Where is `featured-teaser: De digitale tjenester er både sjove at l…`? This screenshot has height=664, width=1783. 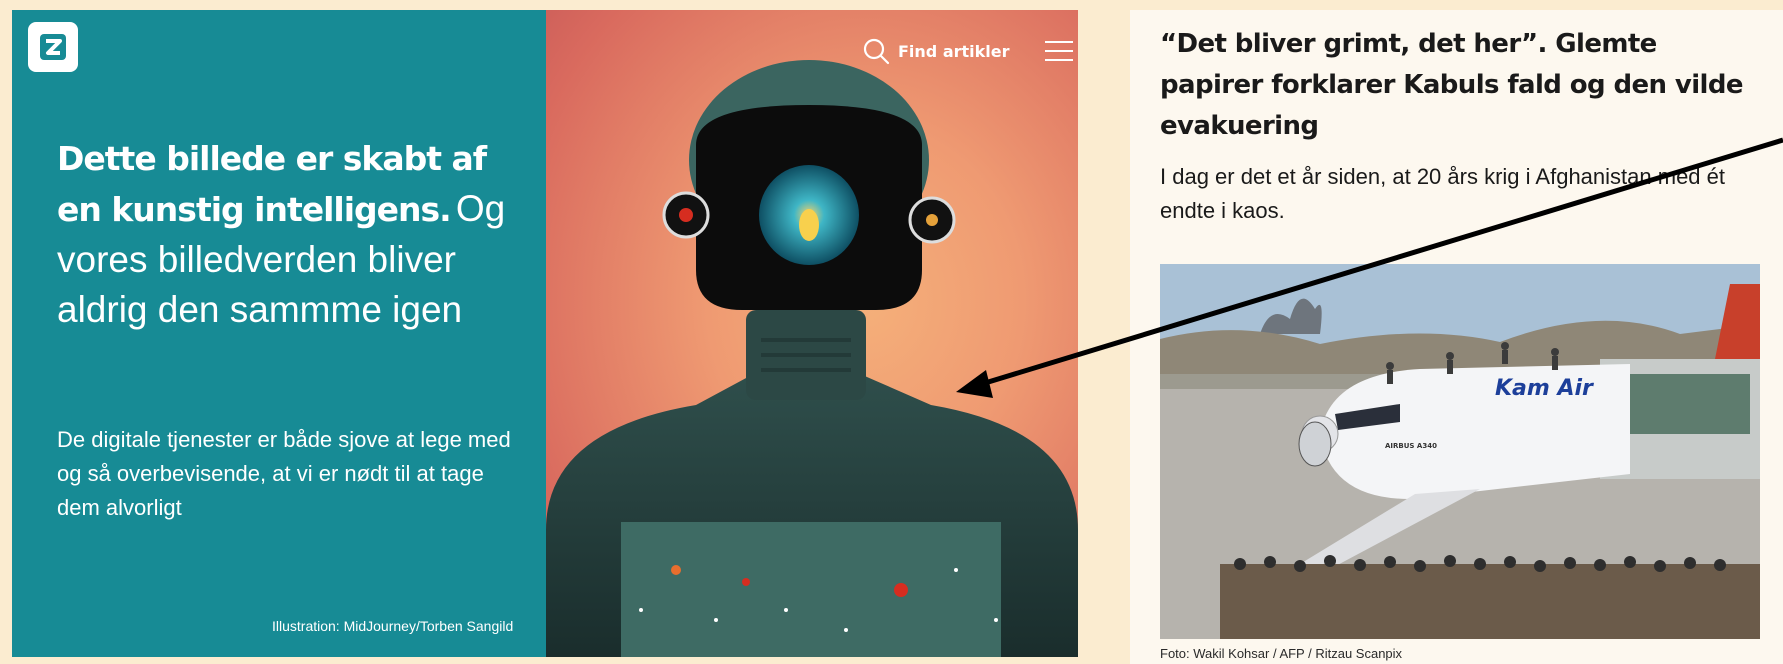
featured-teaser: De digitale tjenester er både sjove at l… is located at coordinates (284, 473).